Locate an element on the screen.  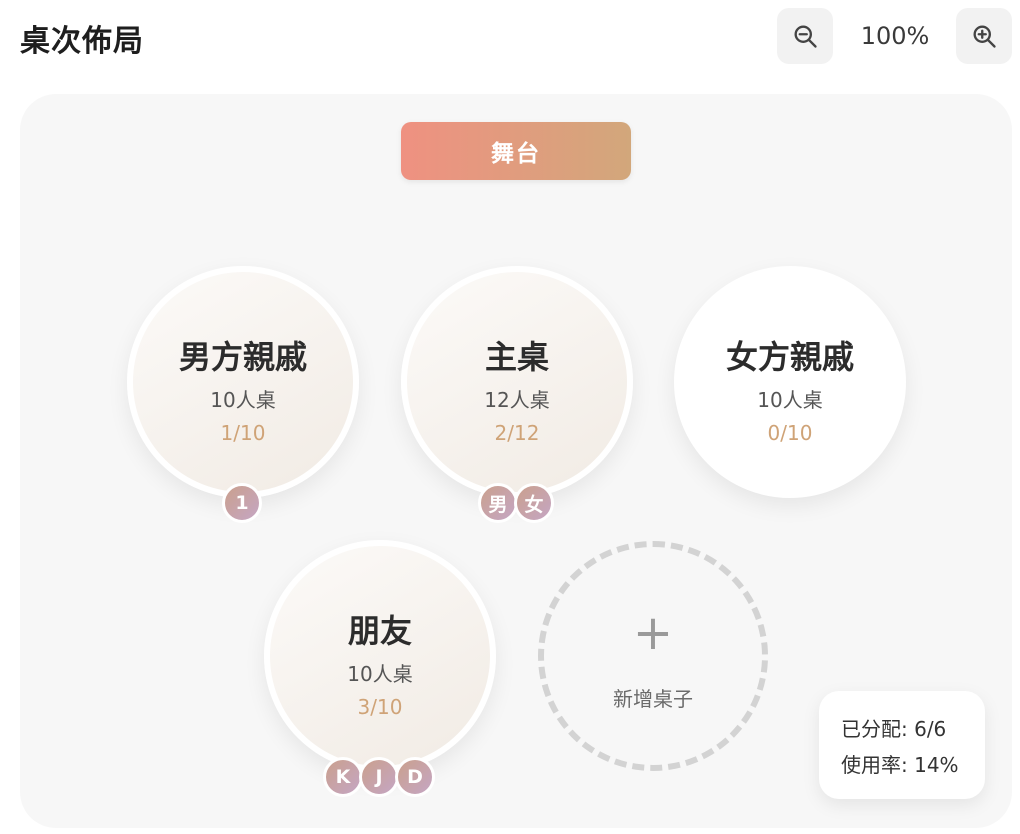
page-title: 桌次佈局 is located at coordinates (82, 41).